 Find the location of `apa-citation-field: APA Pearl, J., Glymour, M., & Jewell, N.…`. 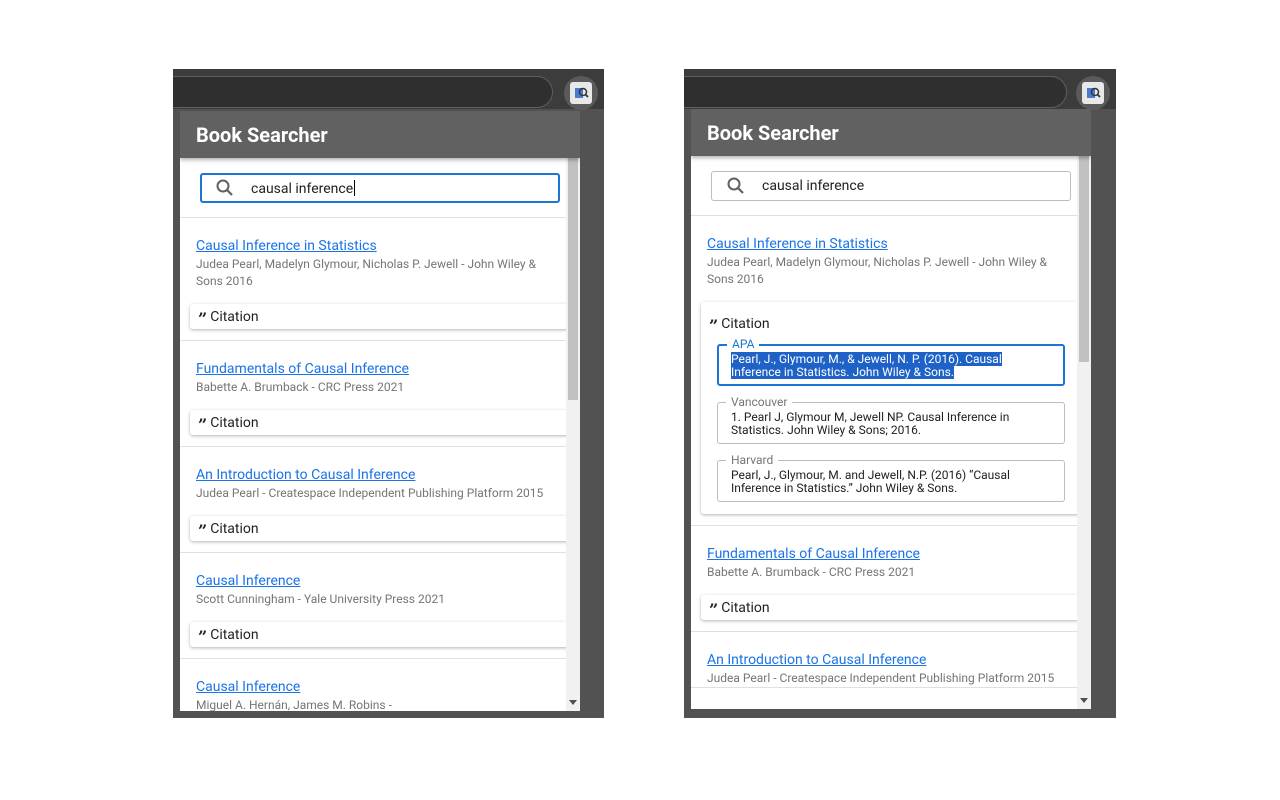

apa-citation-field: APA Pearl, J., Glymour, M., & Jewell, N.… is located at coordinates (891, 361).